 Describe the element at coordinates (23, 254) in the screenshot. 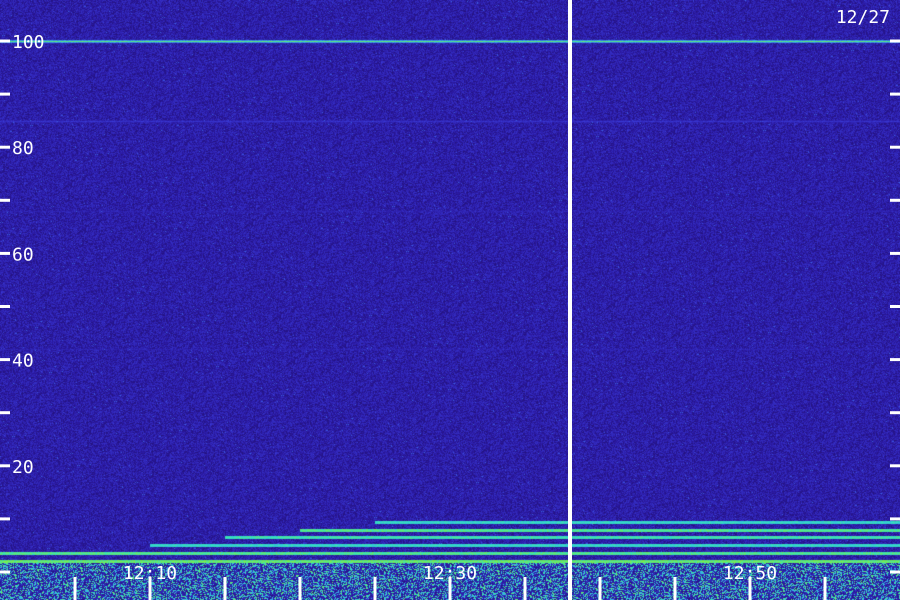

I see `y-tick-label: 60` at that location.